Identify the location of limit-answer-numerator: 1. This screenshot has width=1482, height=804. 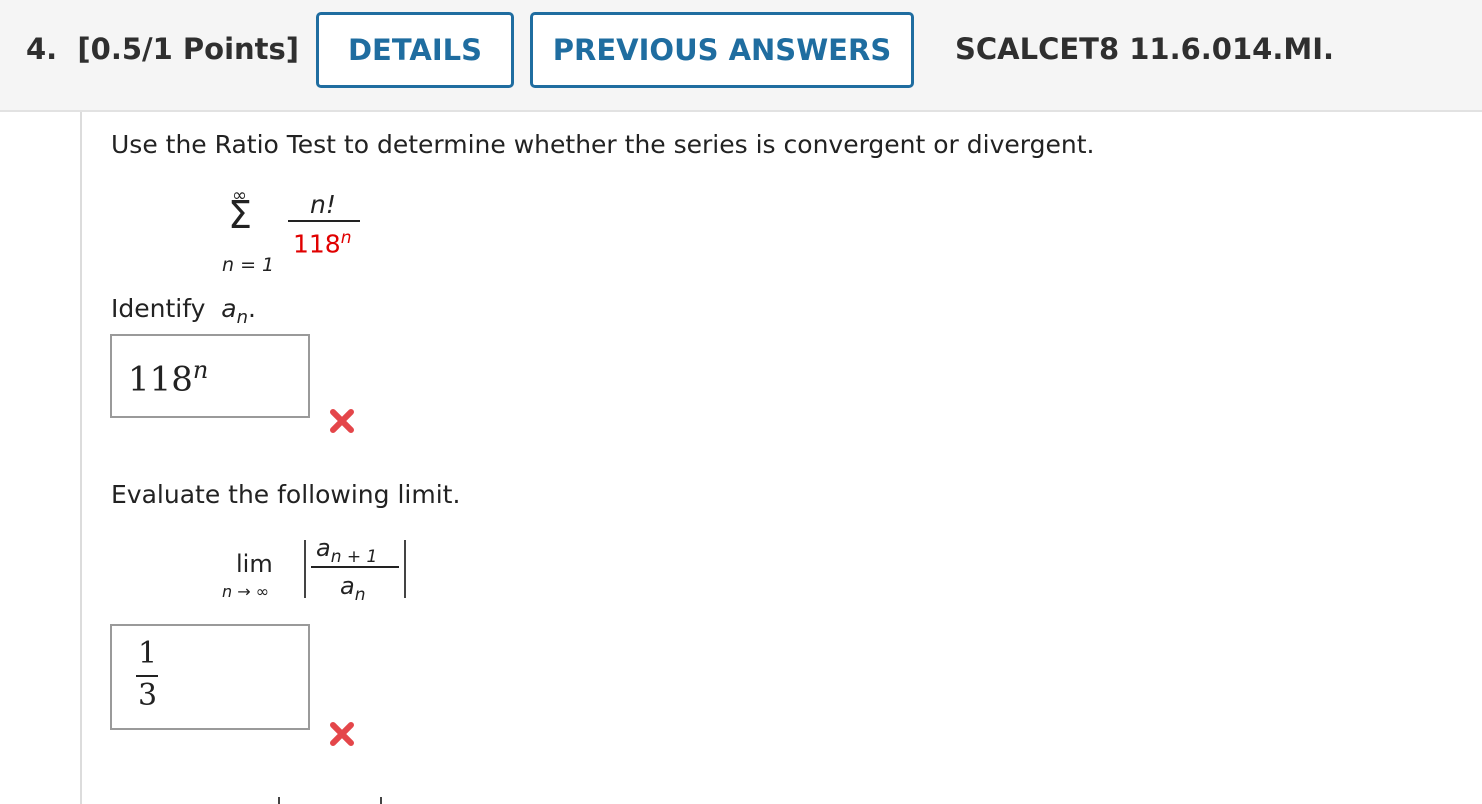
(148, 653).